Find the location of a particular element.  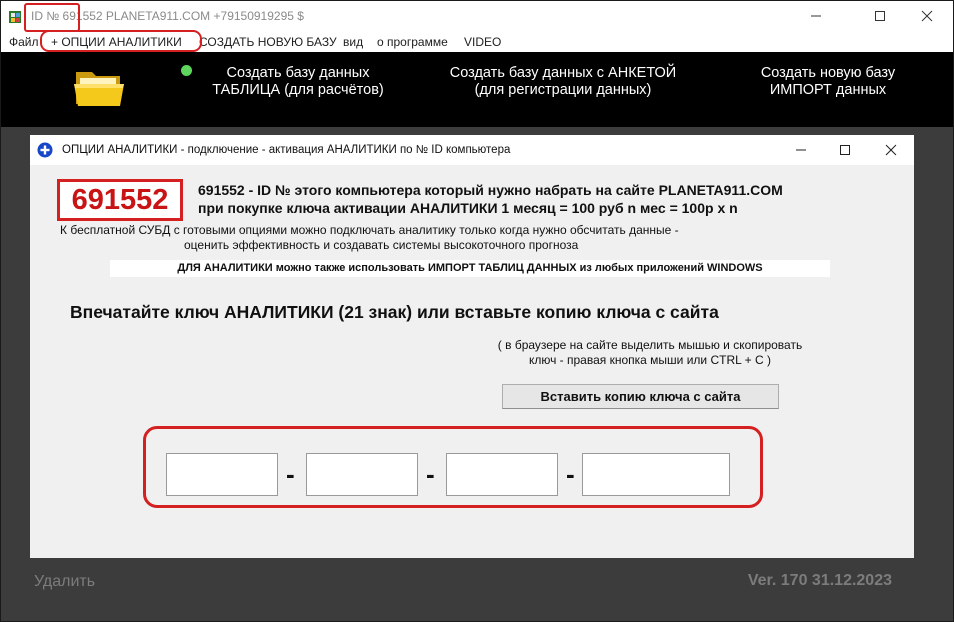

status-indicator is located at coordinates (186, 70).